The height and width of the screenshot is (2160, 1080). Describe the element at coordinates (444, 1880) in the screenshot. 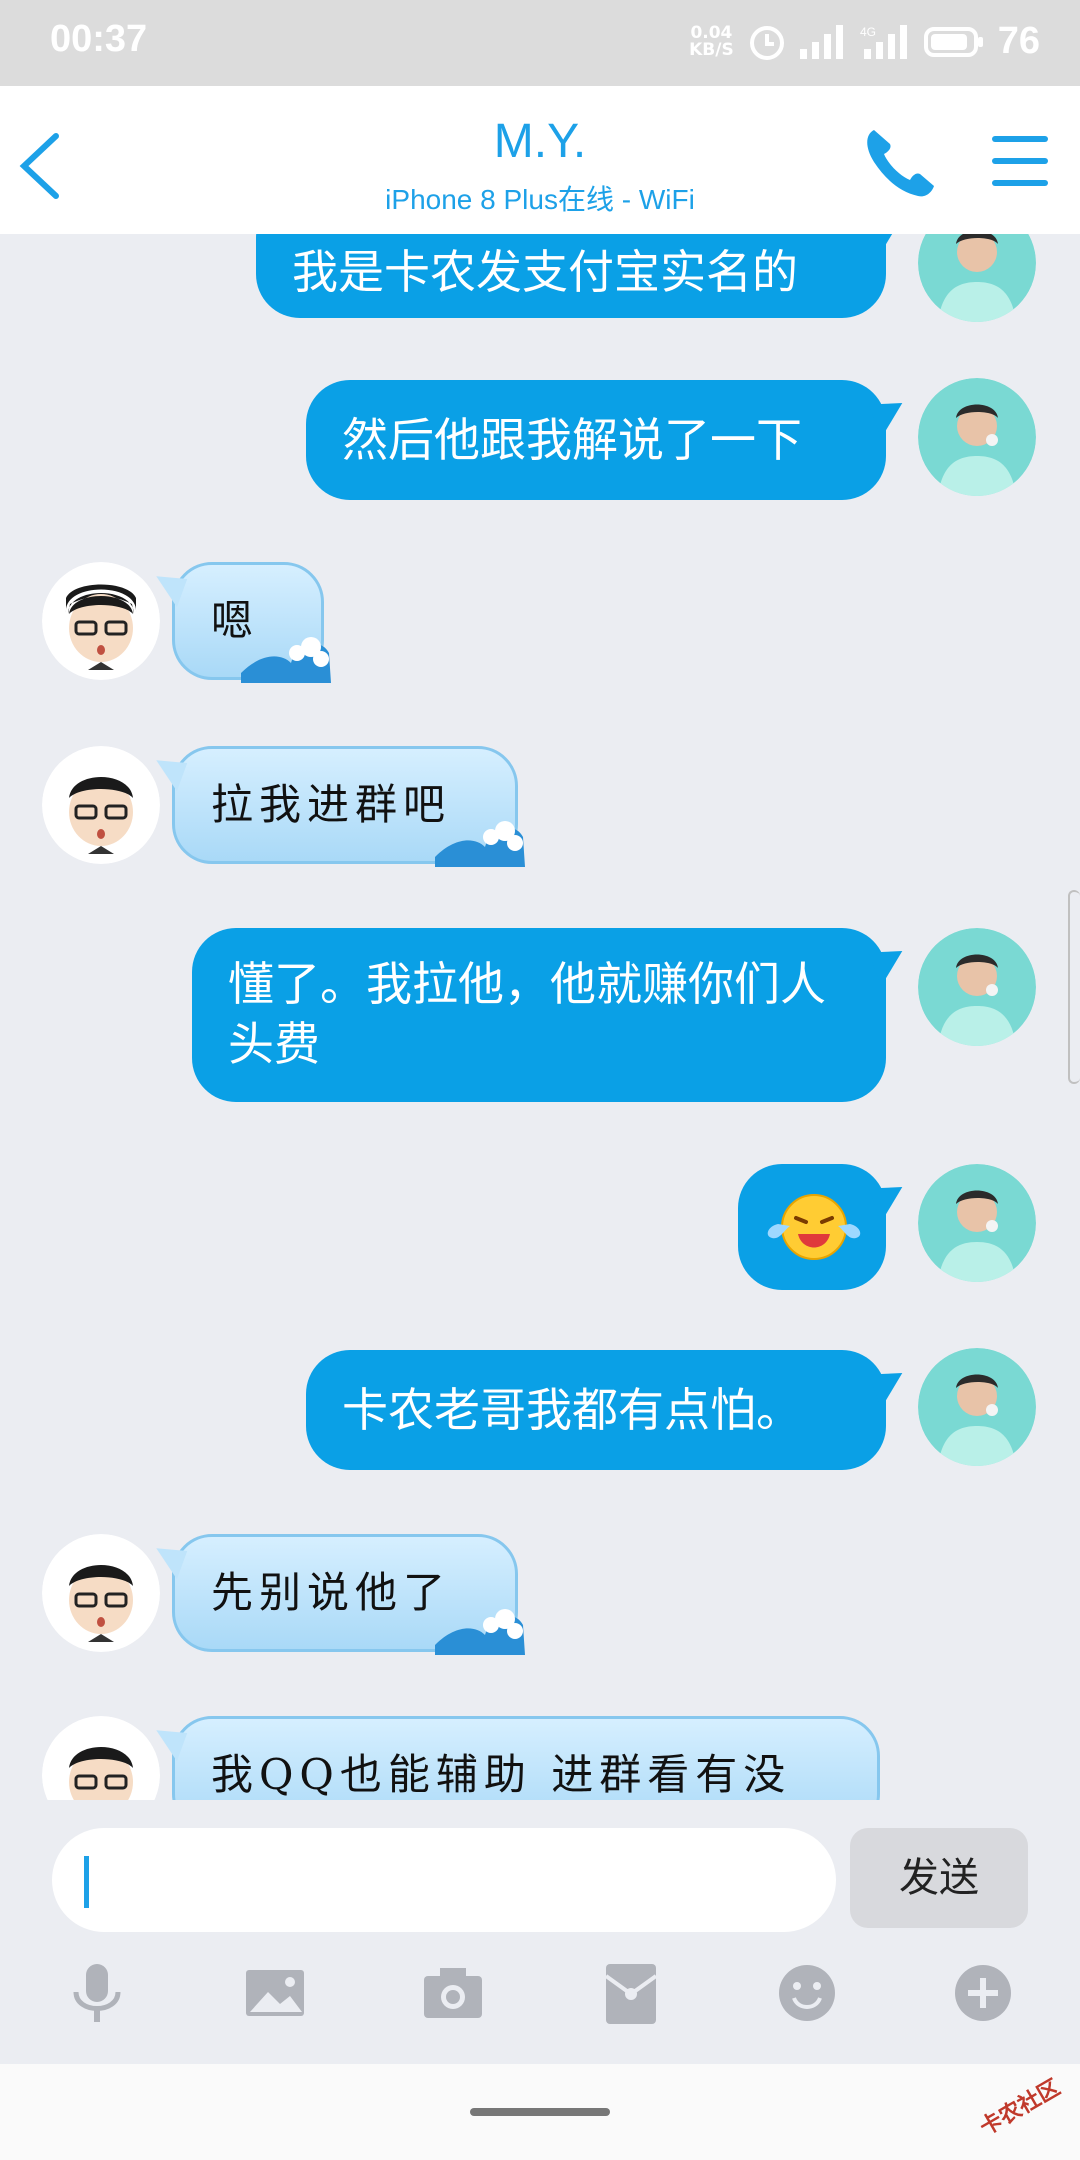

I see `message-input` at that location.